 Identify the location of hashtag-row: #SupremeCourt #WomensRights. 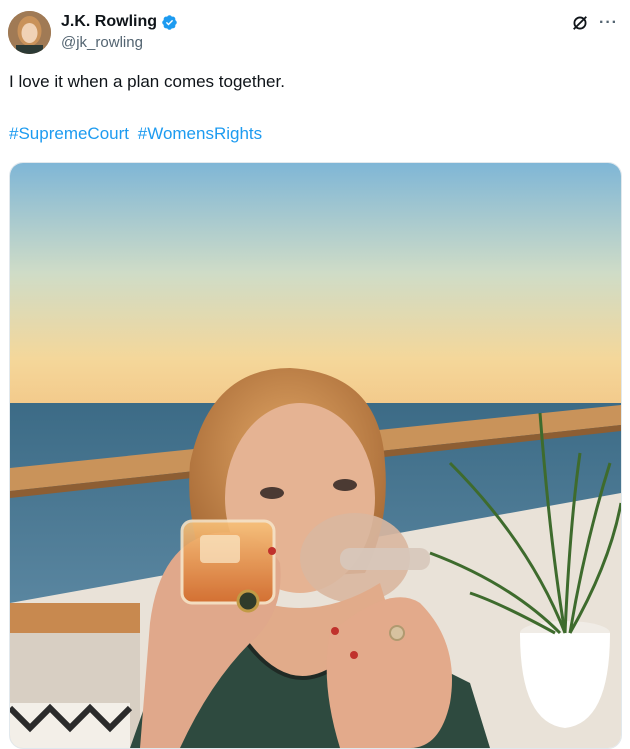
(137, 134).